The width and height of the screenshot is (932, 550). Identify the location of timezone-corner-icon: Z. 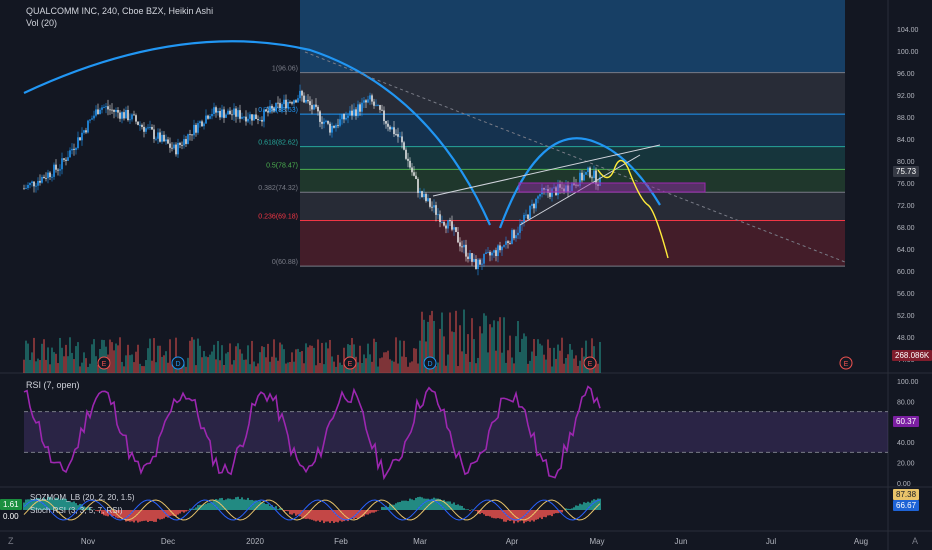
(11, 541).